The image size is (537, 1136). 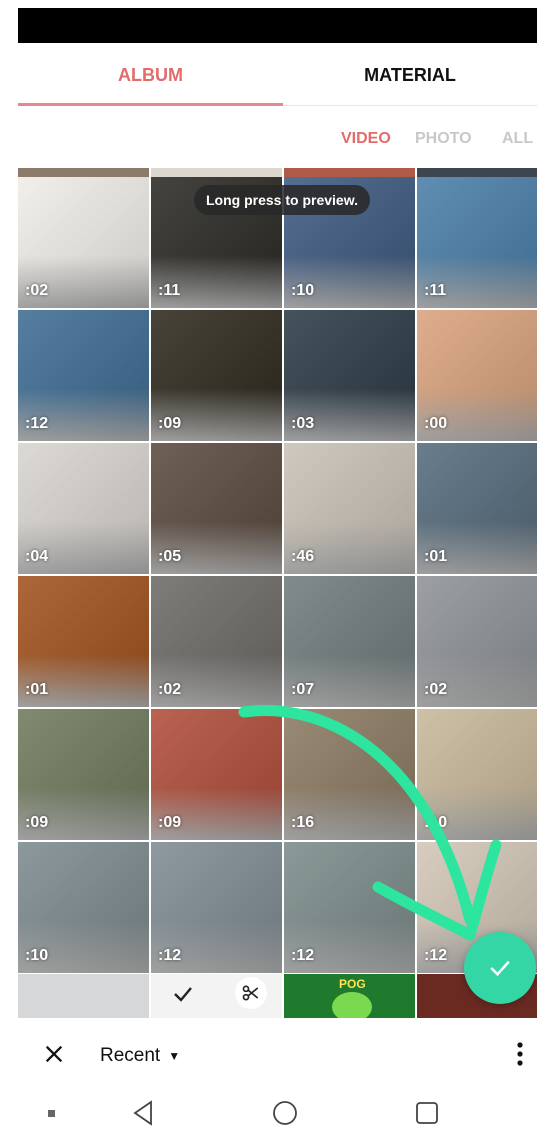 I want to click on video-duration: :46, so click(x=303, y=556).